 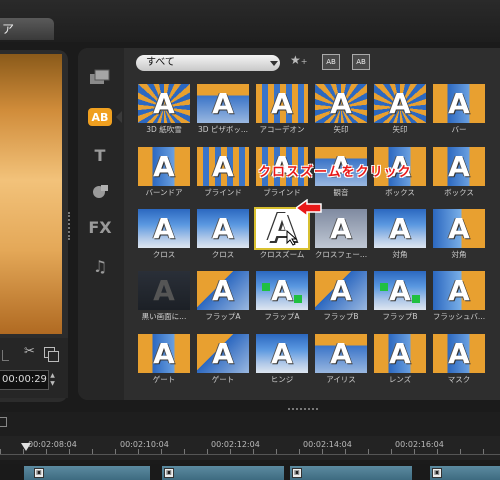 I want to click on playhead-marker, so click(x=26, y=447).